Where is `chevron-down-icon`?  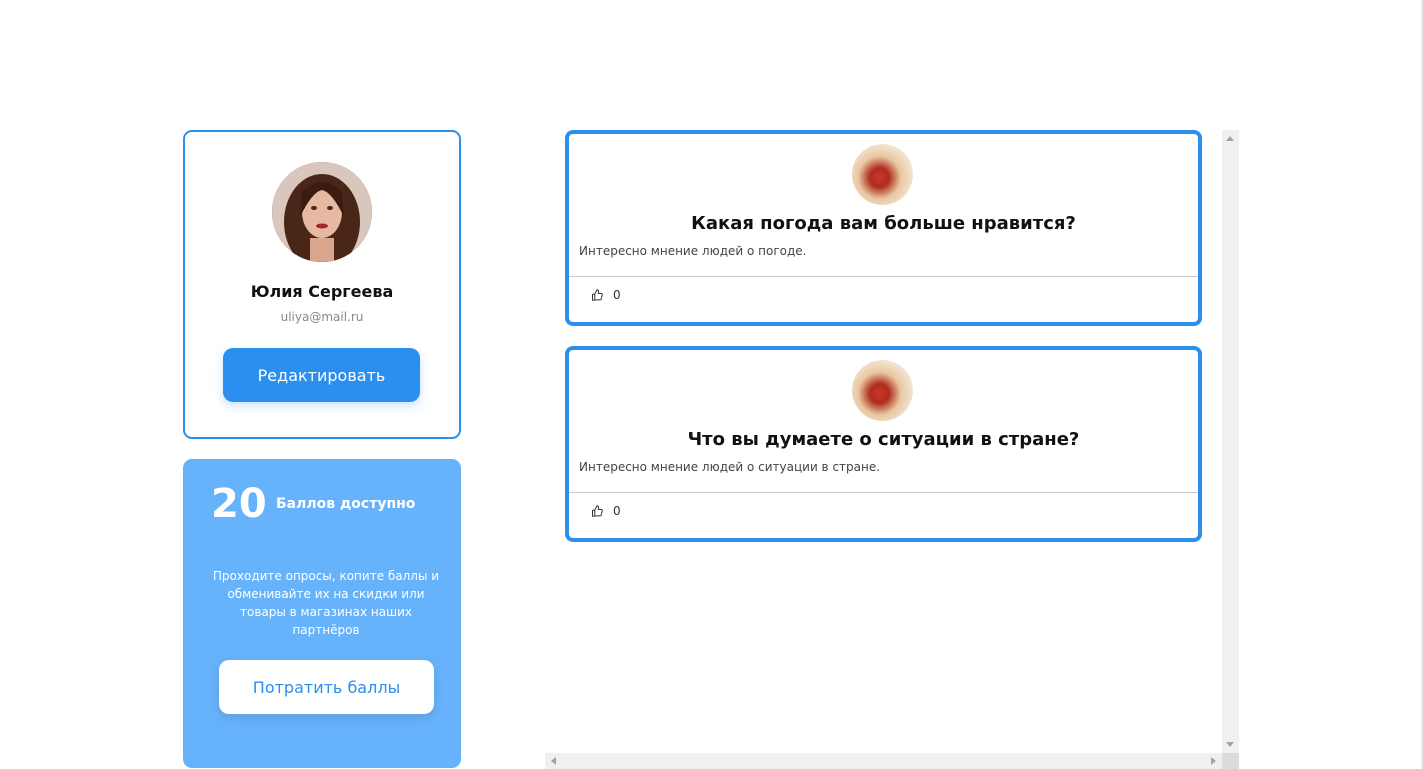 chevron-down-icon is located at coordinates (1230, 744).